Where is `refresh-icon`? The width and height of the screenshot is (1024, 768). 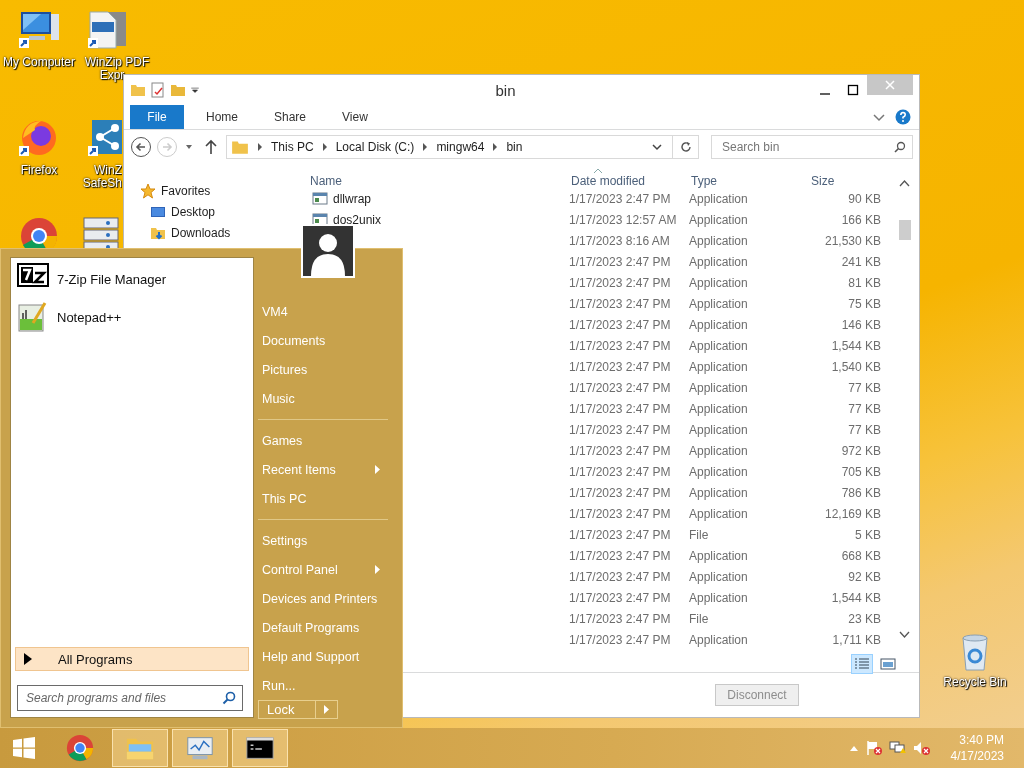
refresh-icon is located at coordinates (685, 147).